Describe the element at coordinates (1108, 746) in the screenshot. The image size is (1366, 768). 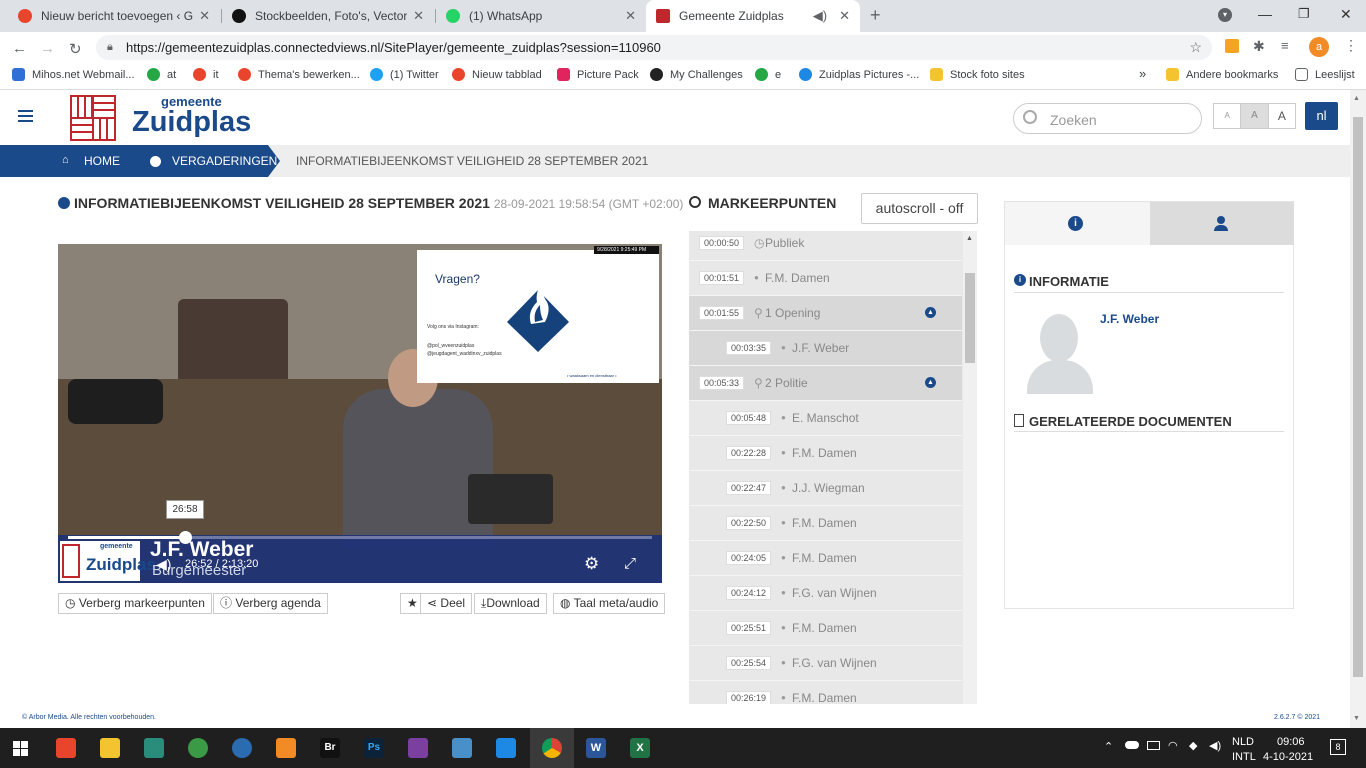
I see `tray-chevron-icon: ⌃` at that location.